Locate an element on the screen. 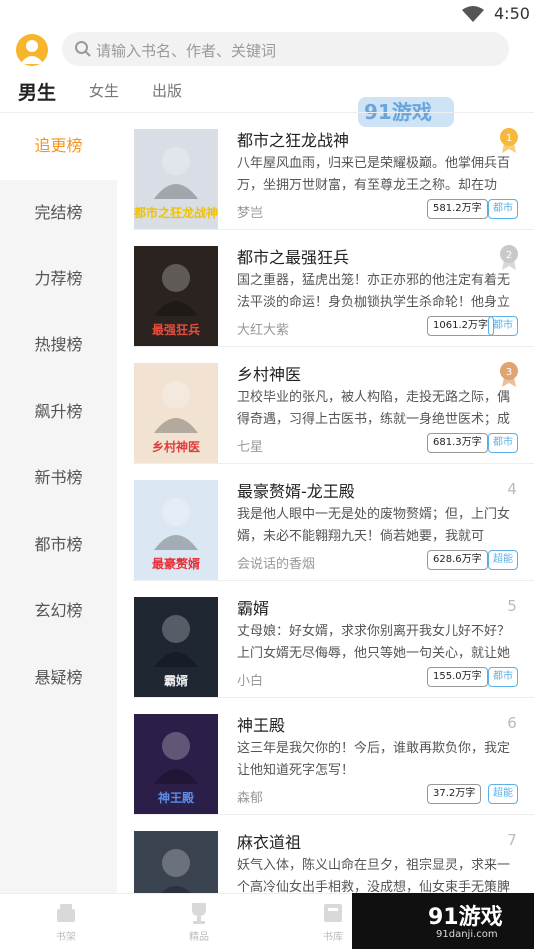 This screenshot has height=949, width=534. sidebar-item-finished: 完结榜 is located at coordinates (58, 213).